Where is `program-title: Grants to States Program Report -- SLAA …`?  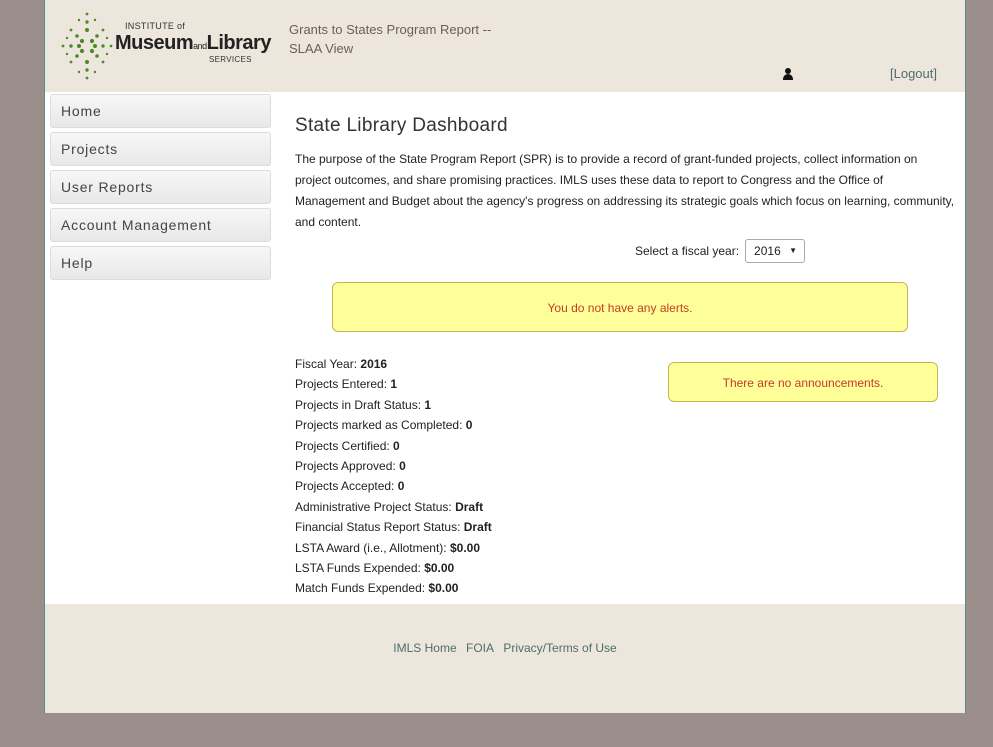
program-title: Grants to States Program Report -- SLAA … is located at coordinates (390, 39).